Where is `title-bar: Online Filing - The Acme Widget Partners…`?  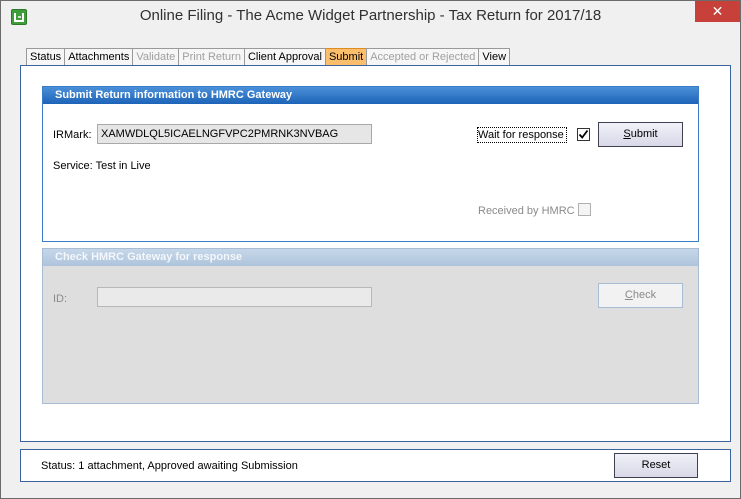 title-bar: Online Filing - The Acme Widget Partners… is located at coordinates (370, 16).